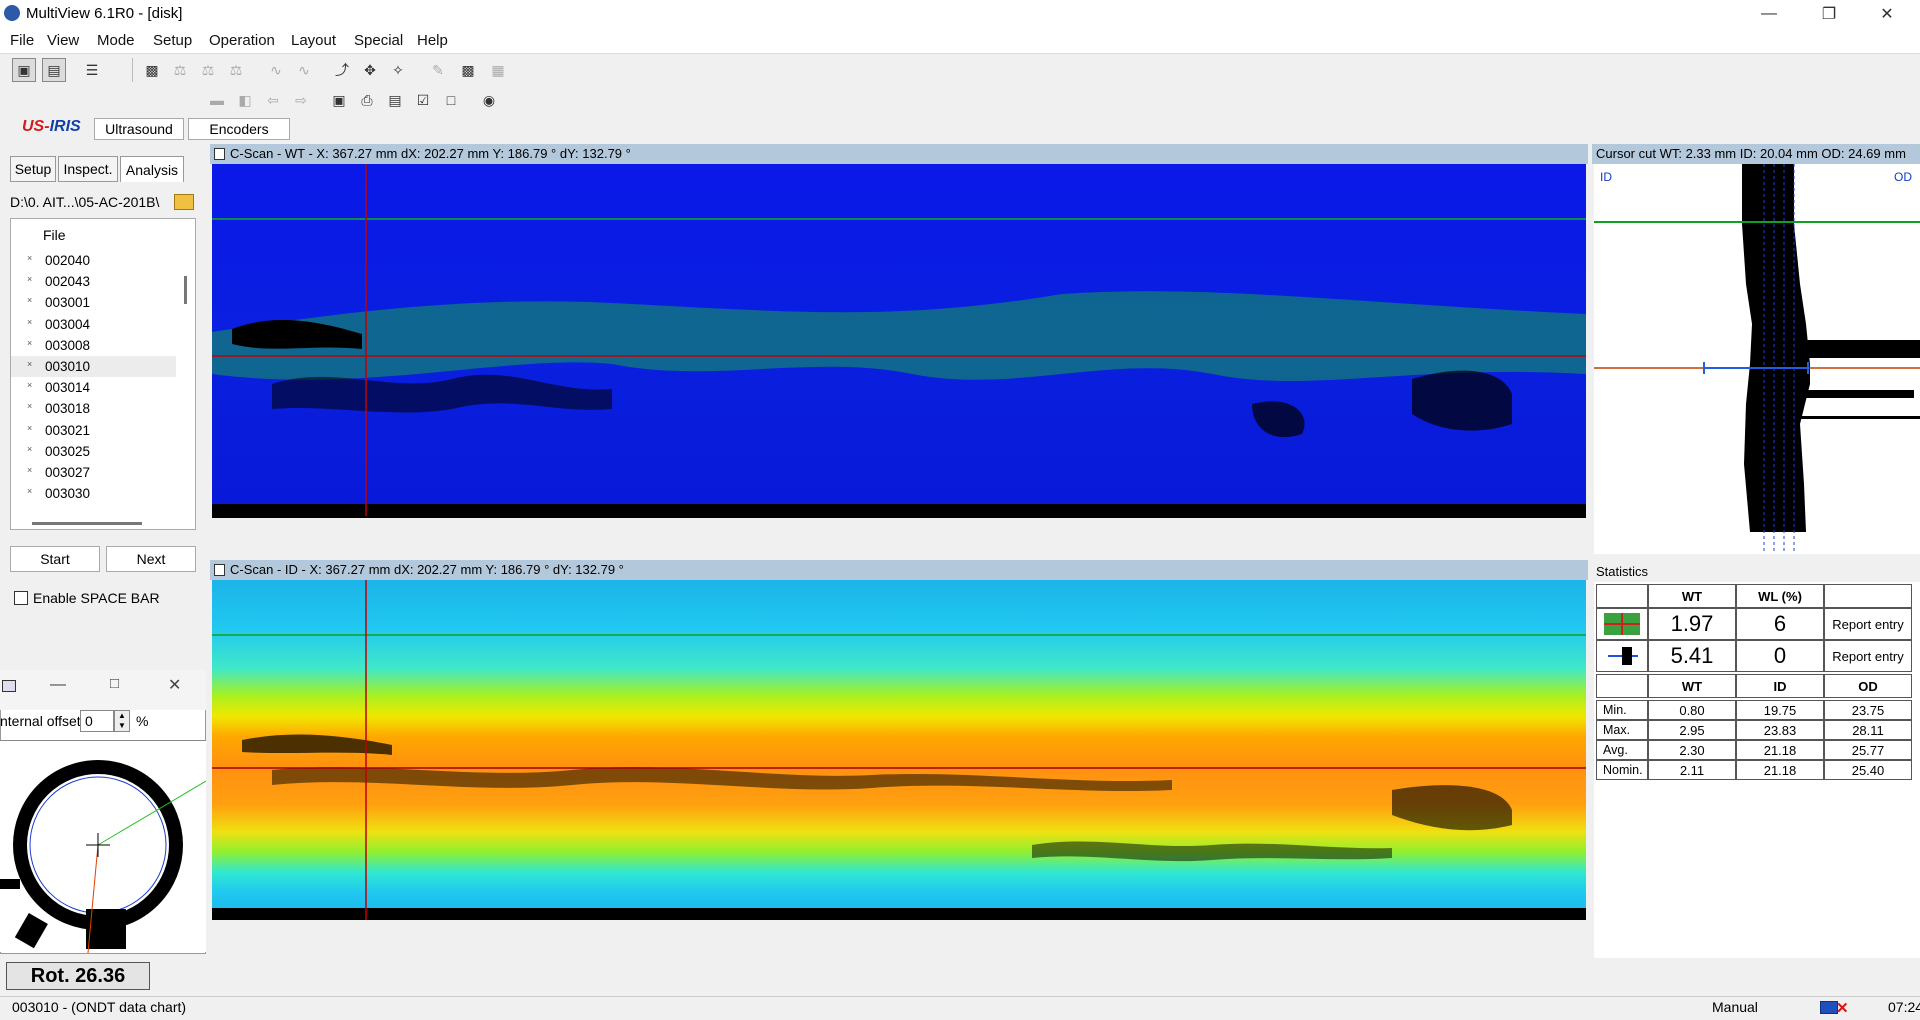  What do you see at coordinates (58, 685) in the screenshot?
I see `float-minimize-icon: —` at bounding box center [58, 685].